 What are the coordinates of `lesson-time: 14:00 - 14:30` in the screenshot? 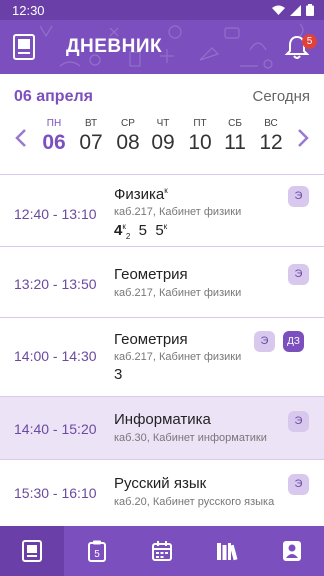 It's located at (55, 356).